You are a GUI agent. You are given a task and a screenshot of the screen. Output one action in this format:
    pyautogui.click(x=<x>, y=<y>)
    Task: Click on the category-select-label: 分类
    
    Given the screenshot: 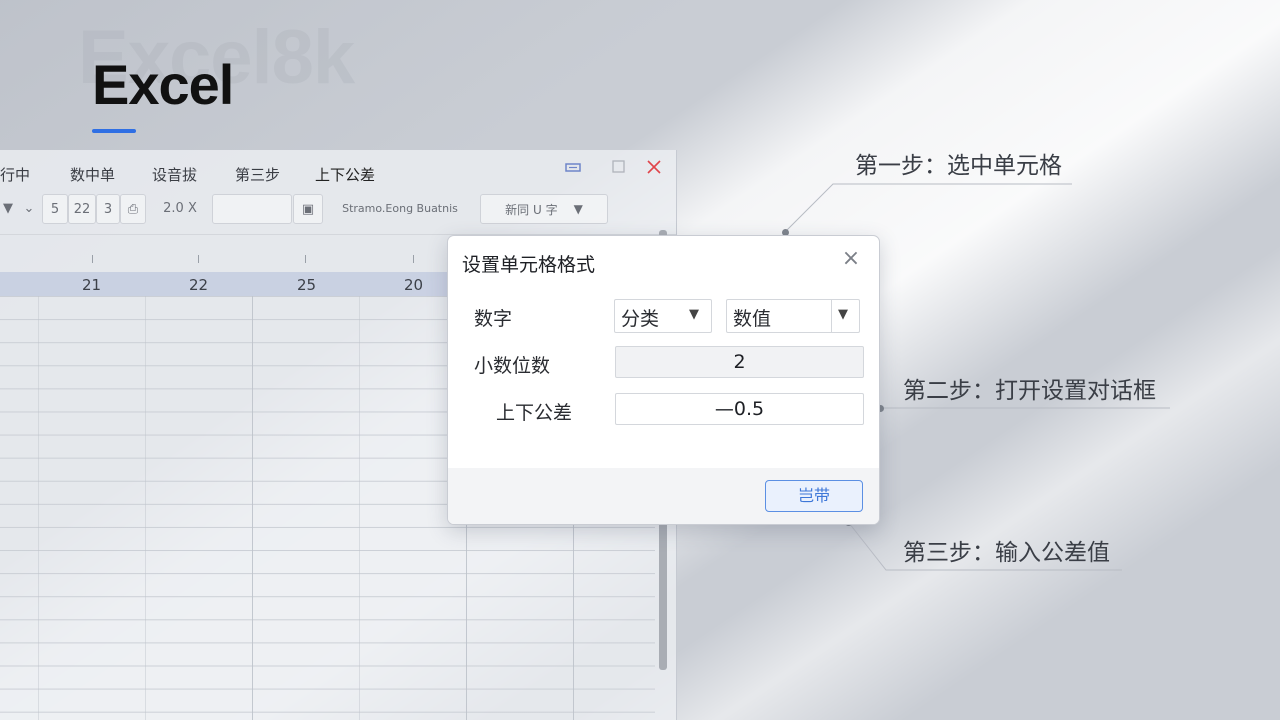 What is the action you would take?
    pyautogui.click(x=640, y=319)
    